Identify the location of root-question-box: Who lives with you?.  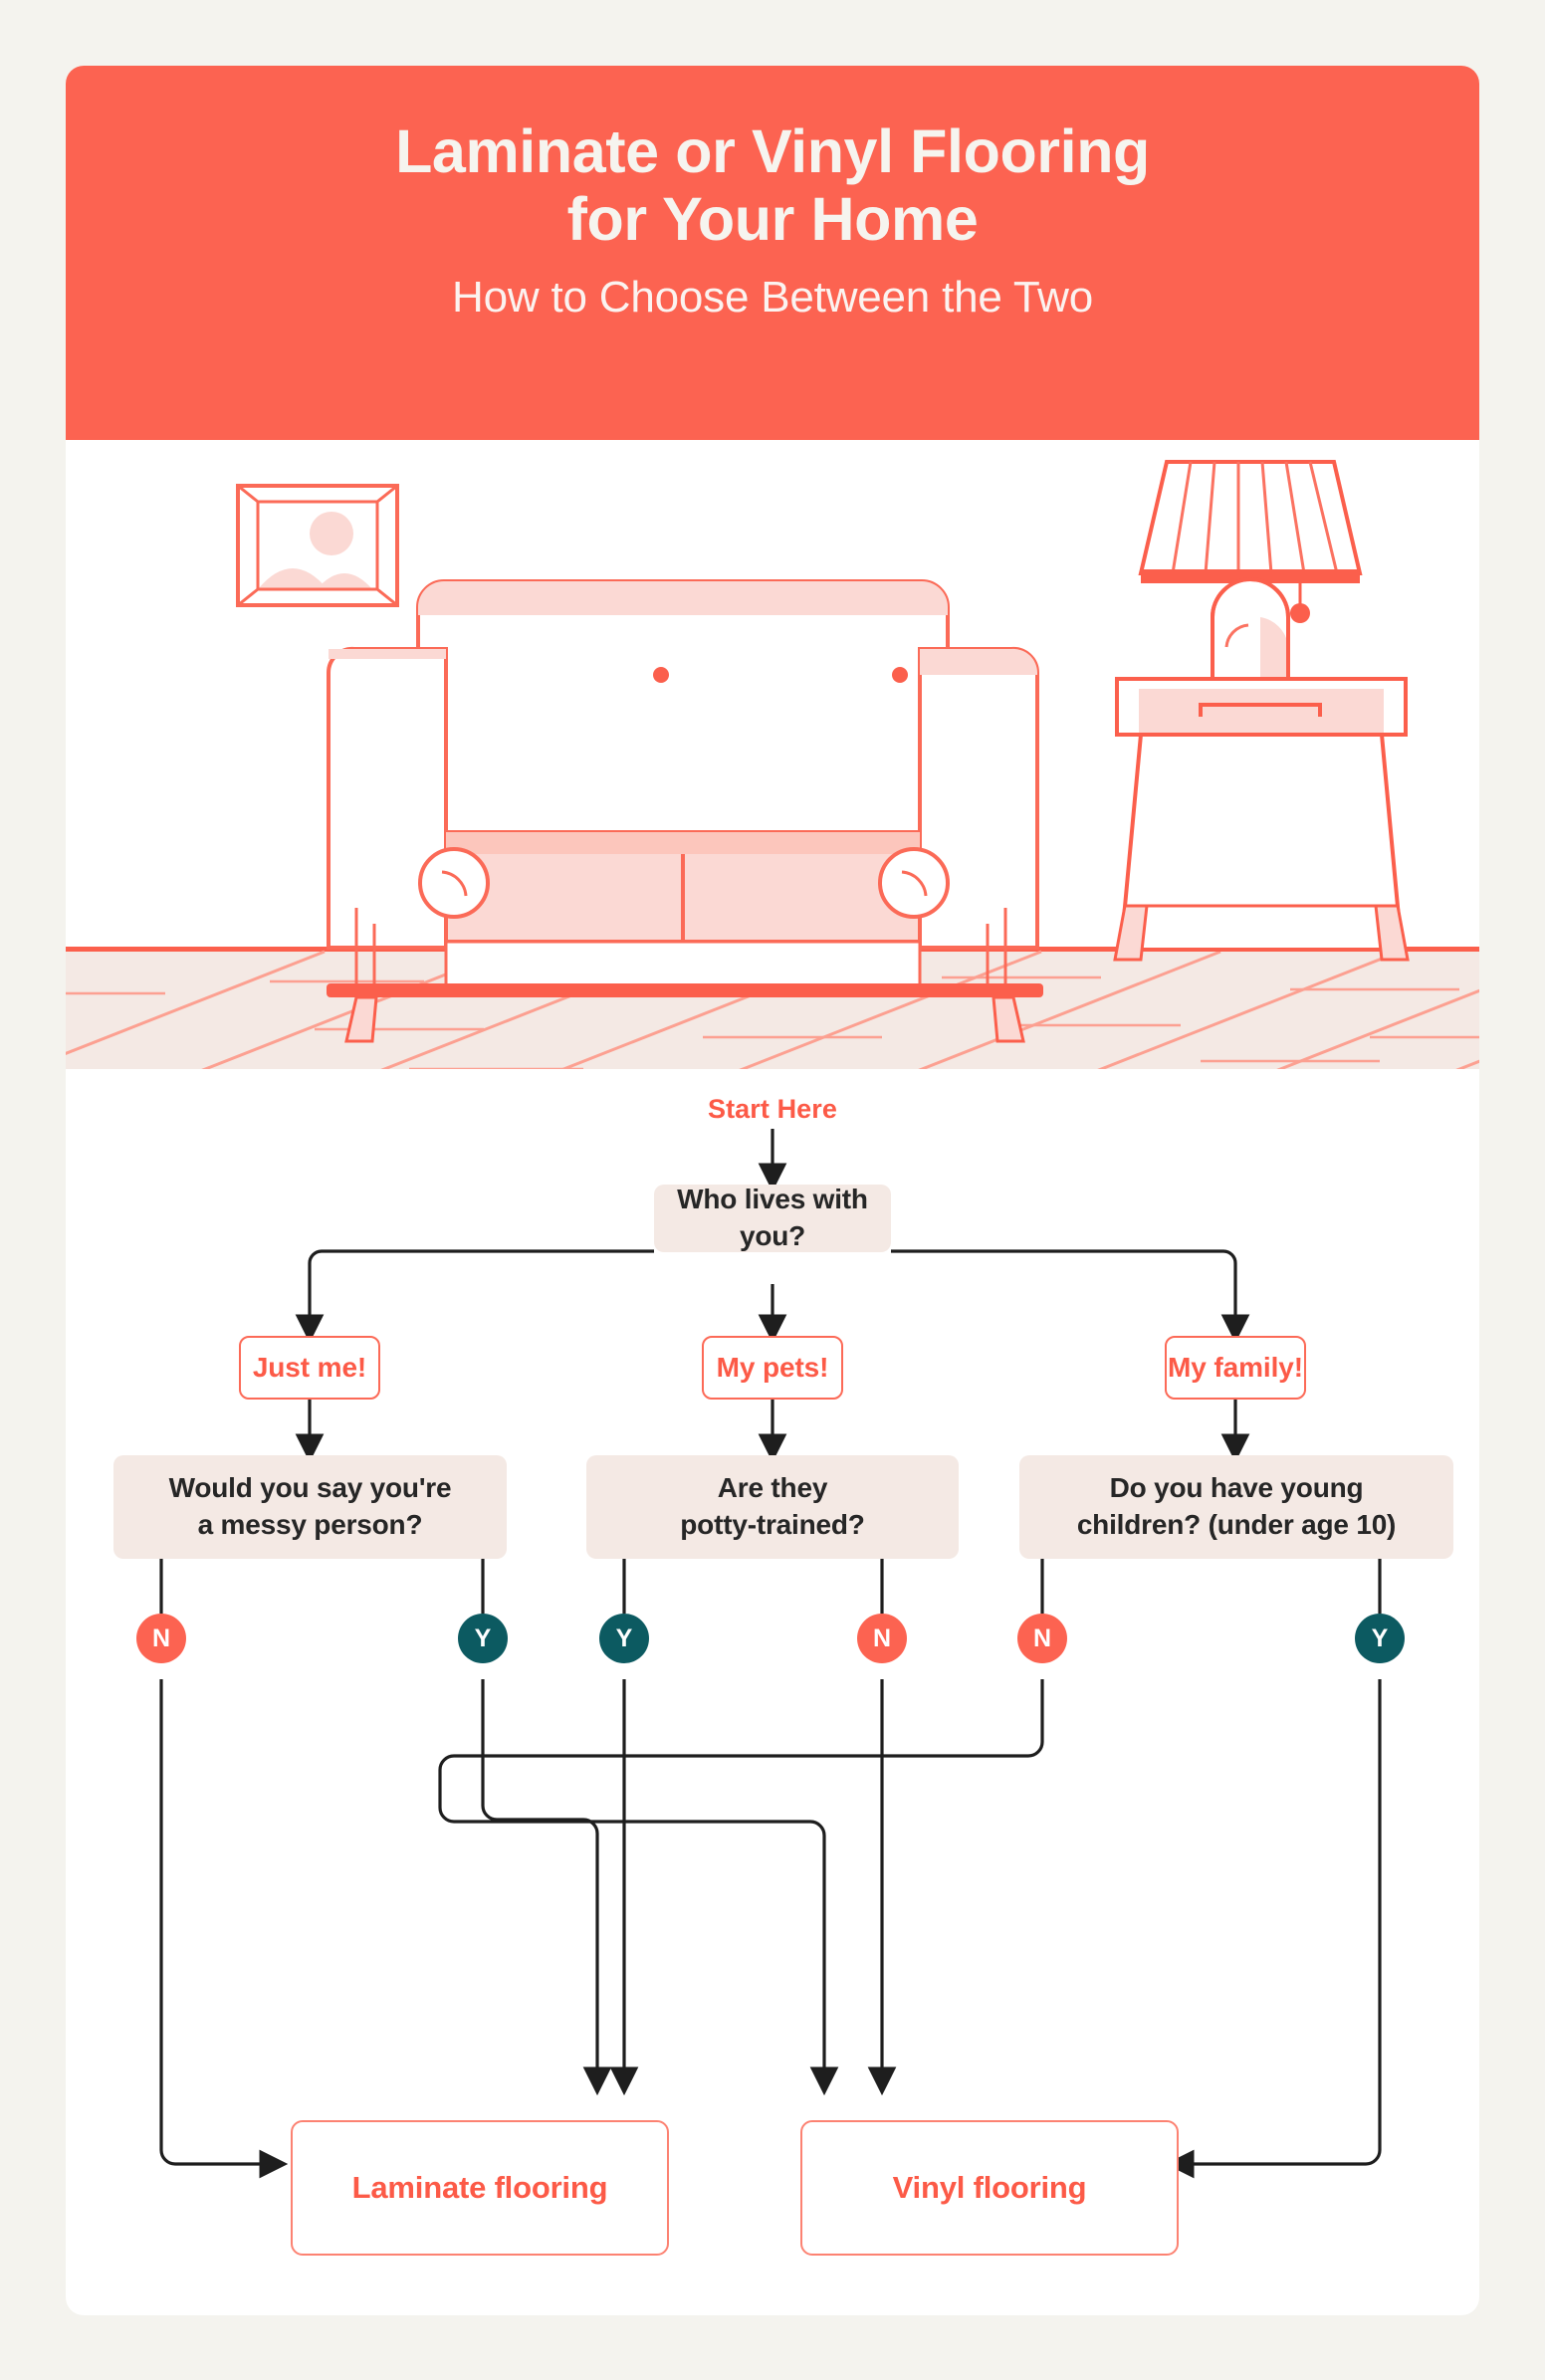
(772, 1218).